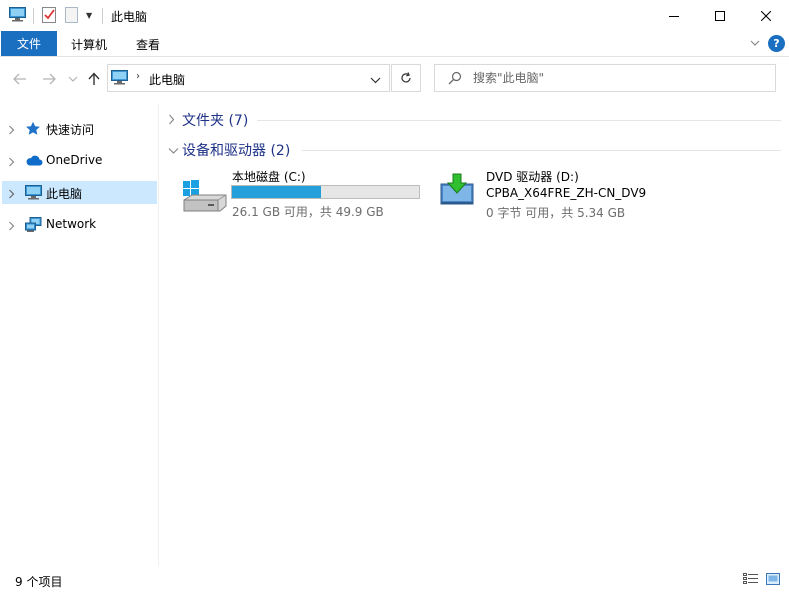  I want to click on search-input, so click(618, 78).